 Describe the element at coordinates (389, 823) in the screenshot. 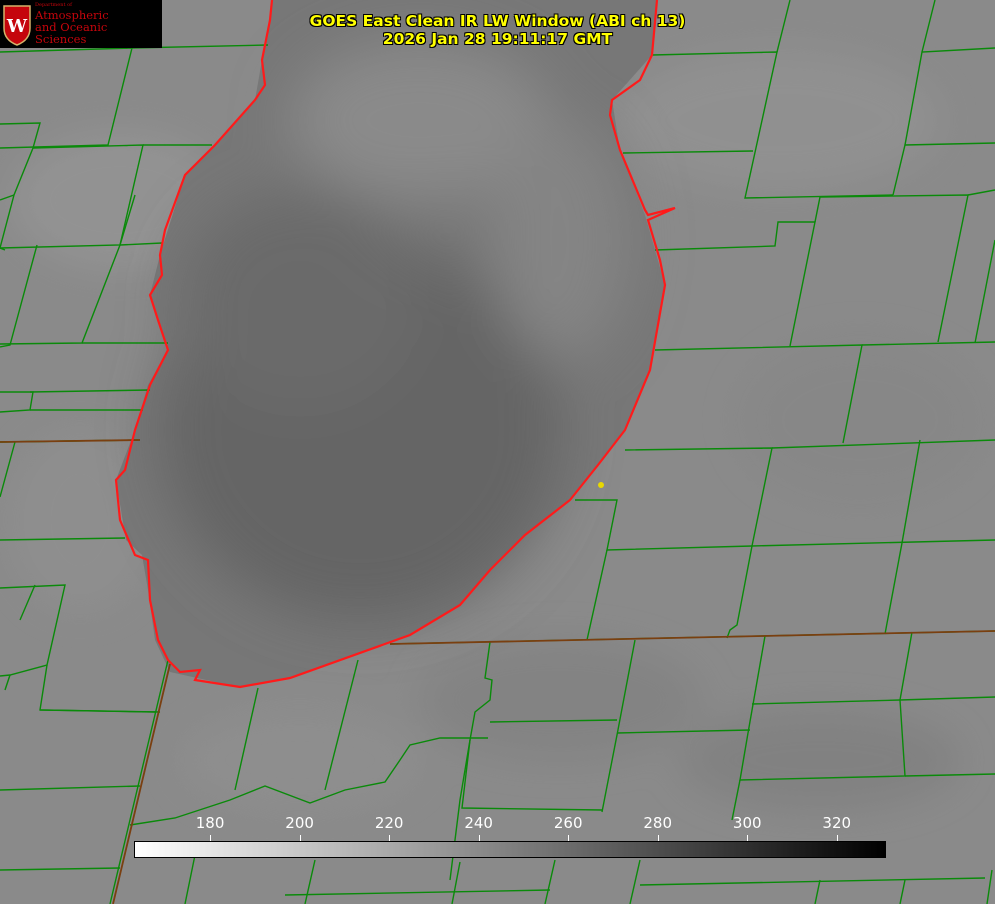

I see `colorbar-tick-label: 220` at that location.